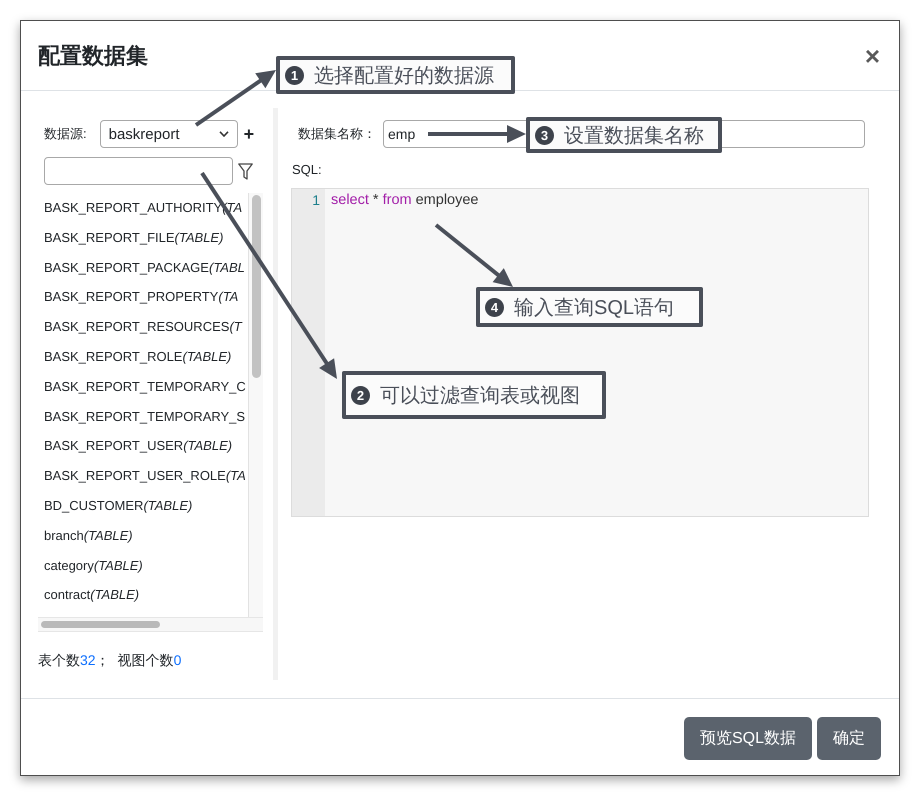 Image resolution: width=921 pixels, height=796 pixels. What do you see at coordinates (169, 134) in the screenshot?
I see `data-source-select: baskreport` at bounding box center [169, 134].